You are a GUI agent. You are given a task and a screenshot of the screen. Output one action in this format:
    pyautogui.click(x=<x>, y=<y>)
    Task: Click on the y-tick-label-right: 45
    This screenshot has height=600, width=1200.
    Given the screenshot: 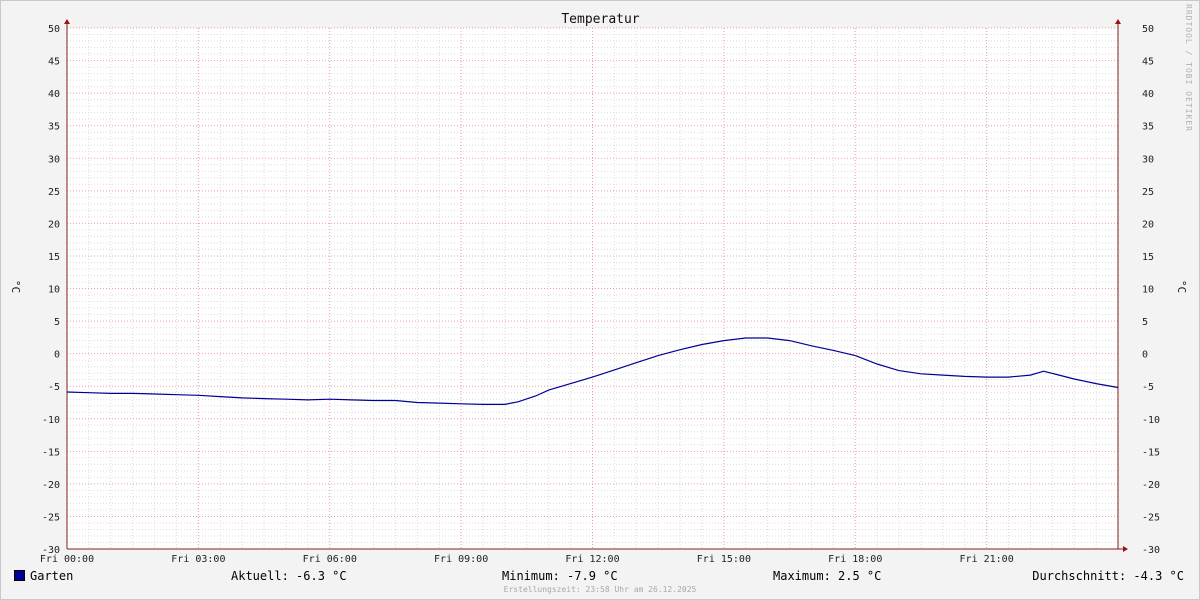 What is the action you would take?
    pyautogui.click(x=1148, y=62)
    